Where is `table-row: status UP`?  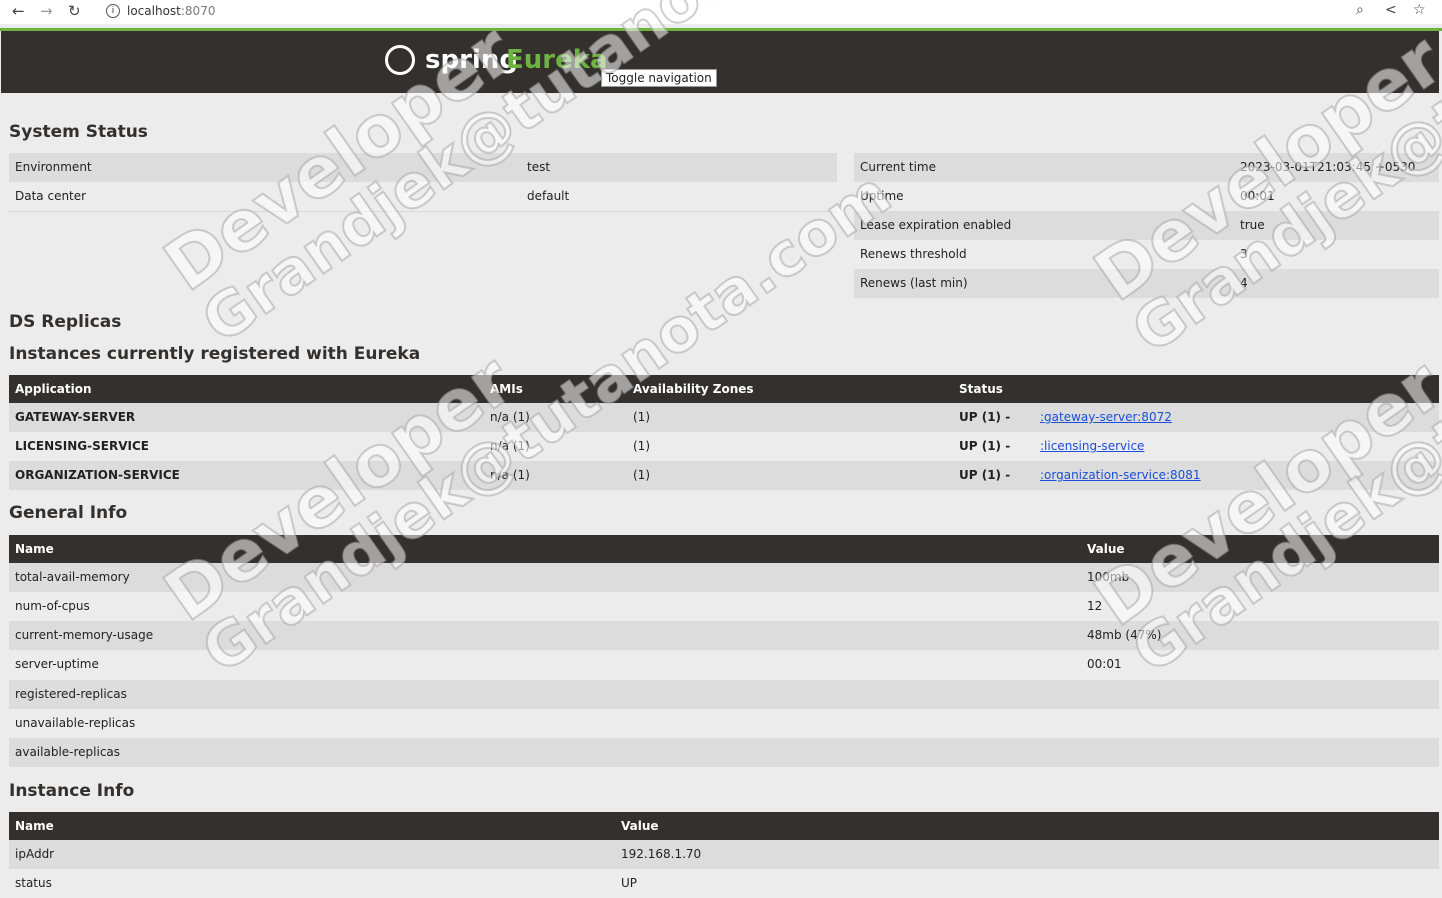
table-row: status UP is located at coordinates (724, 883).